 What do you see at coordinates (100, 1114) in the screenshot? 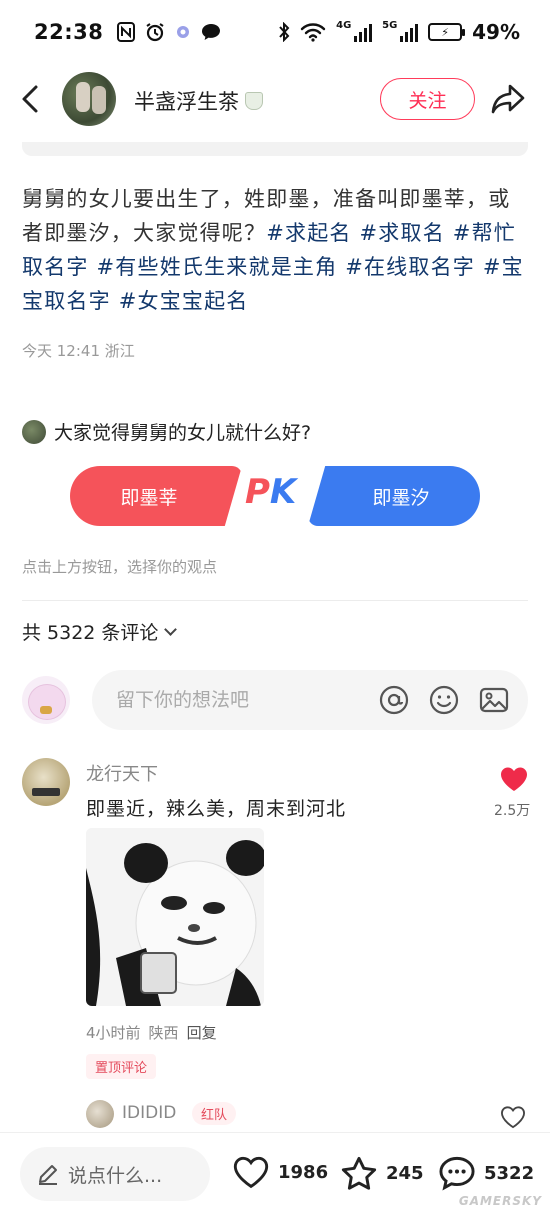
I see `reply-avatar` at bounding box center [100, 1114].